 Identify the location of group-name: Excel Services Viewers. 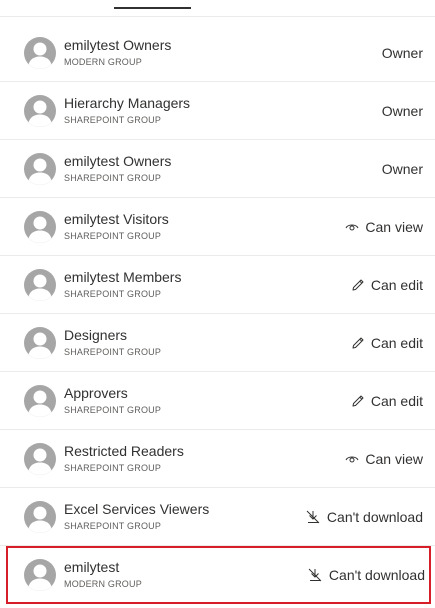
(137, 509).